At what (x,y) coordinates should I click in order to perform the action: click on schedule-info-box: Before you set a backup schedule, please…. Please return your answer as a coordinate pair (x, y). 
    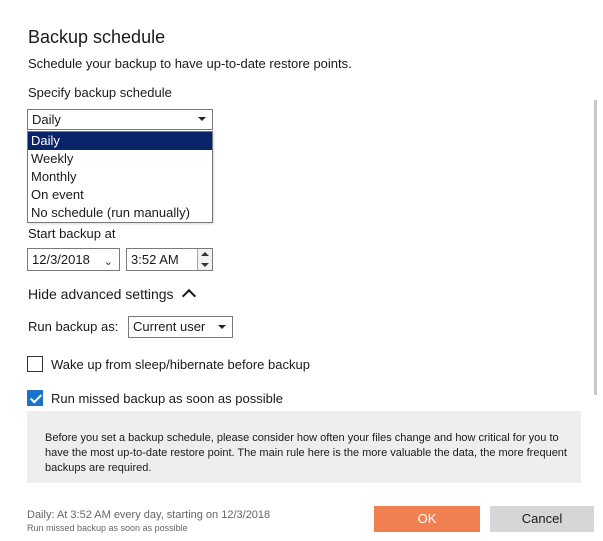
    Looking at the image, I should click on (304, 447).